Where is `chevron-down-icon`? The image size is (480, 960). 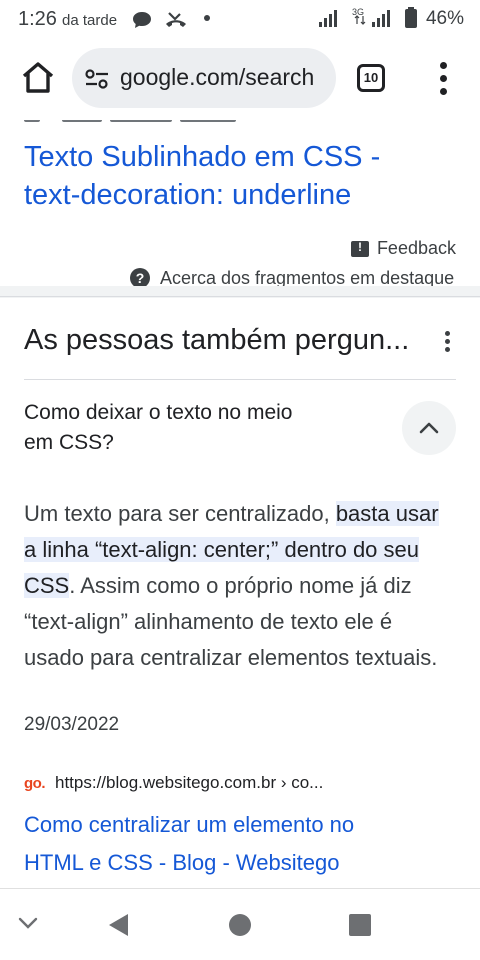 chevron-down-icon is located at coordinates (28, 923).